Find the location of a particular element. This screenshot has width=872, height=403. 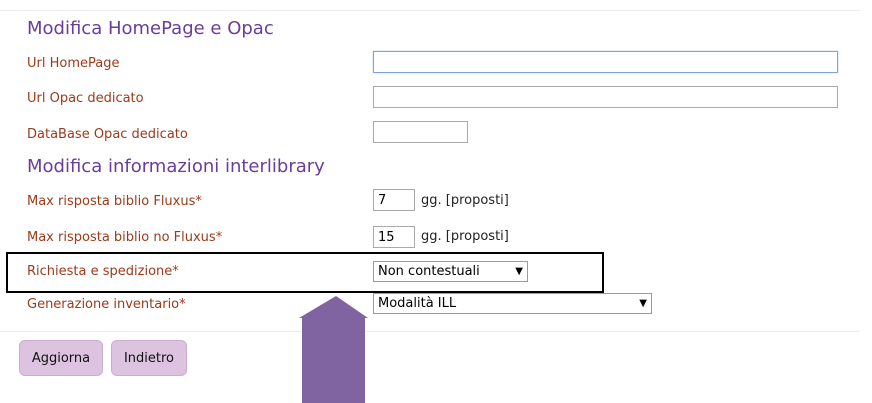

form-divider is located at coordinates (430, 331).